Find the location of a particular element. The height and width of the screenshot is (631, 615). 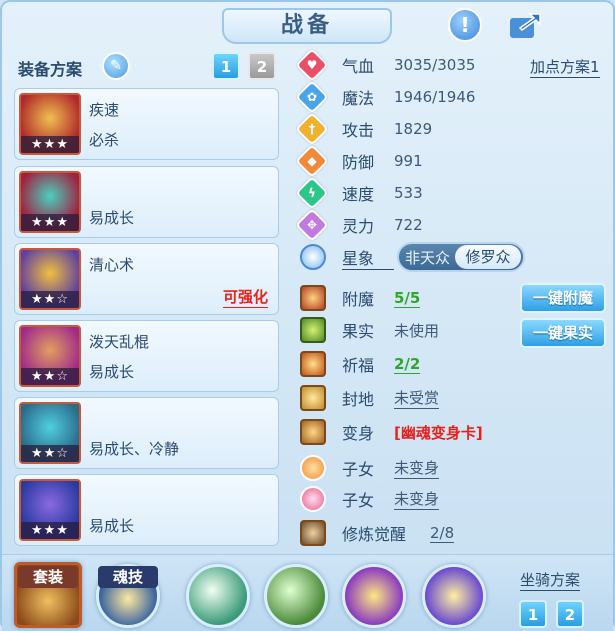

attr-label: 气血 is located at coordinates (358, 66).